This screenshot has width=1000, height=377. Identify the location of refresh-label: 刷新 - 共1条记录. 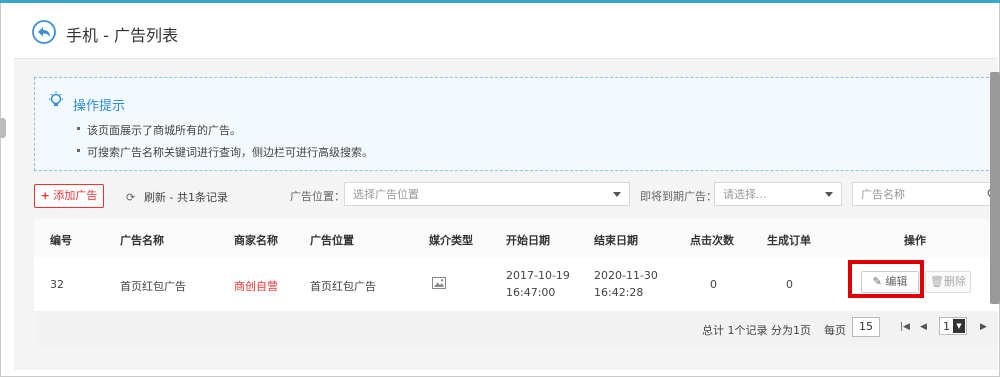
(186, 197).